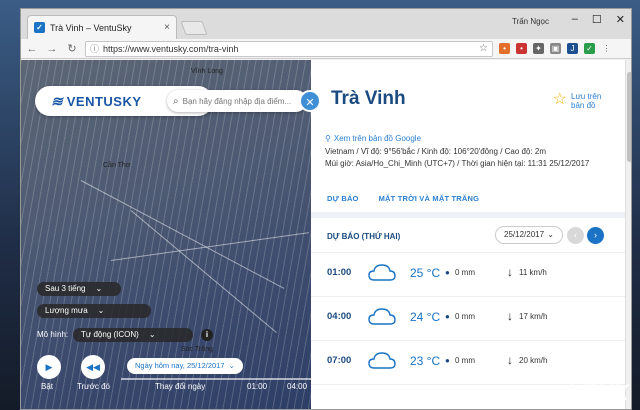 The image size is (640, 410). I want to click on close-panel-button: ✕, so click(310, 101).